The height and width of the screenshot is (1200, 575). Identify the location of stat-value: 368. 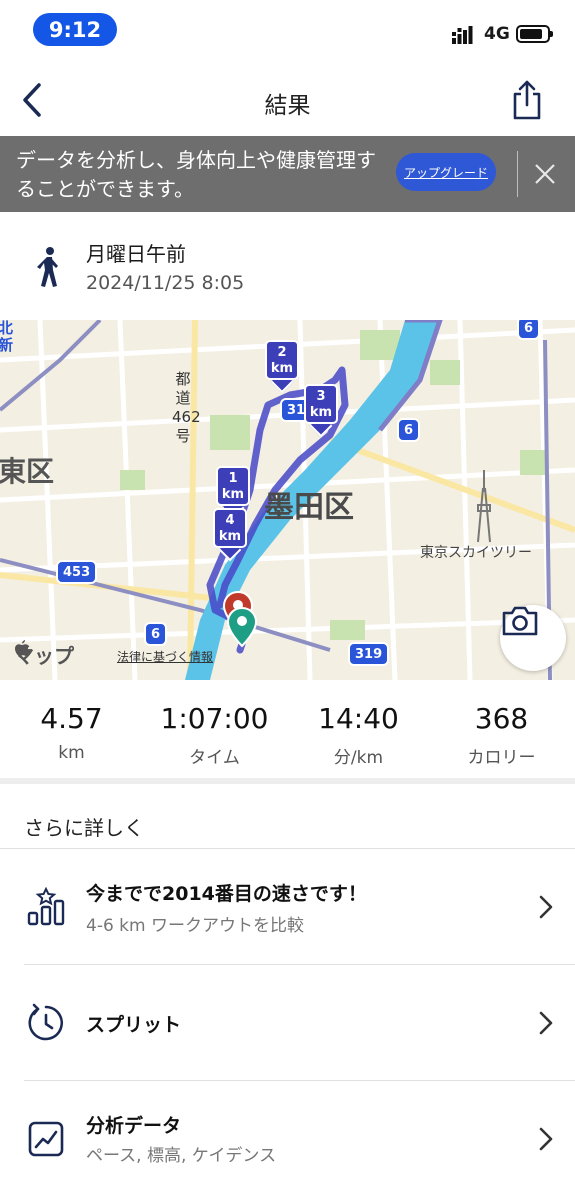
(501, 718).